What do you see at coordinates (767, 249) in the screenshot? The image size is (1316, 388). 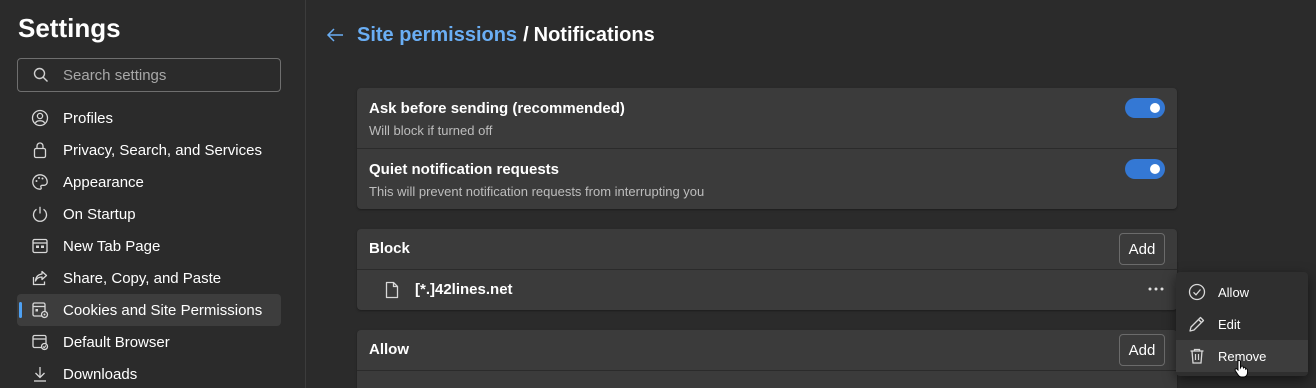 I see `block-header: Block Add` at bounding box center [767, 249].